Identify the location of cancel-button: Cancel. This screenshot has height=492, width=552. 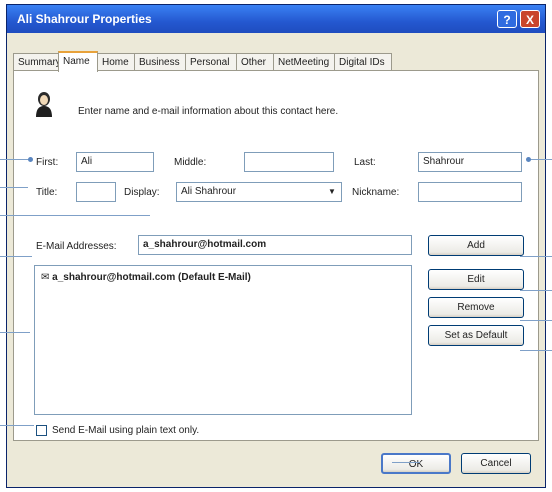
(496, 463).